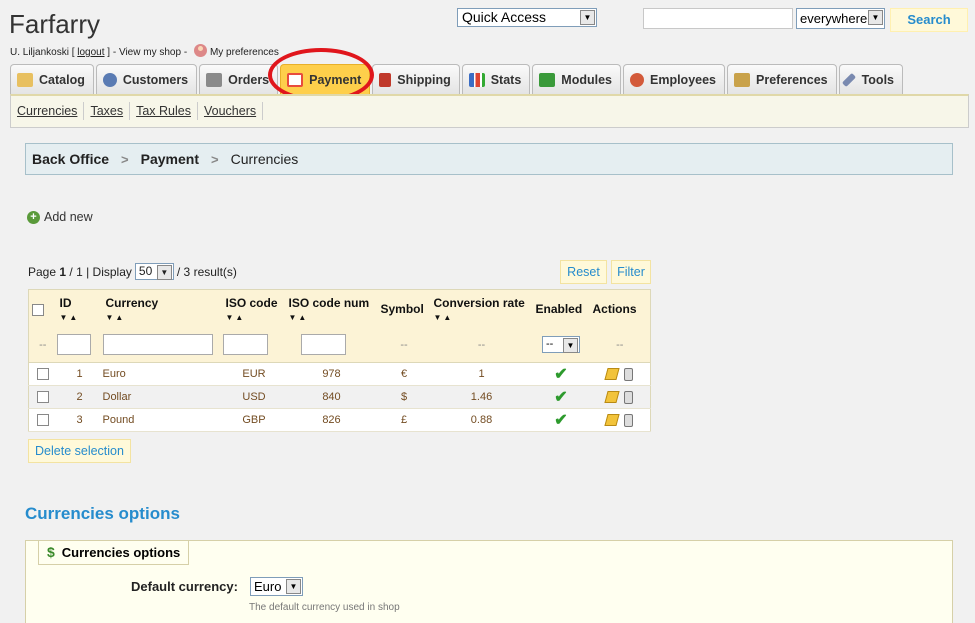 This screenshot has height=623, width=975. Describe the element at coordinates (215, 159) in the screenshot. I see `chevron-right-icon: >` at that location.